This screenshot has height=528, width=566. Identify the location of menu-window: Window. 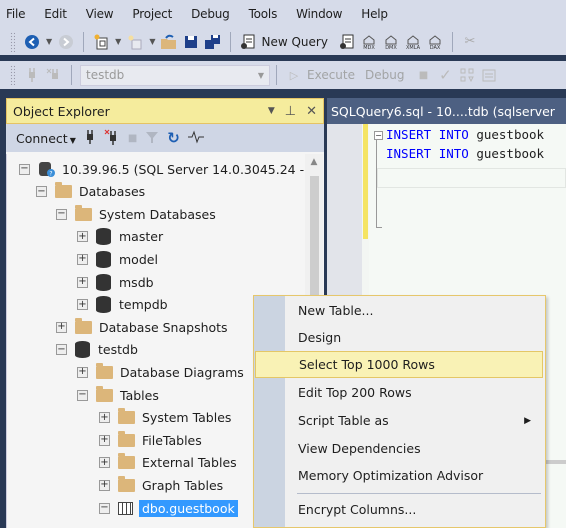
(319, 14).